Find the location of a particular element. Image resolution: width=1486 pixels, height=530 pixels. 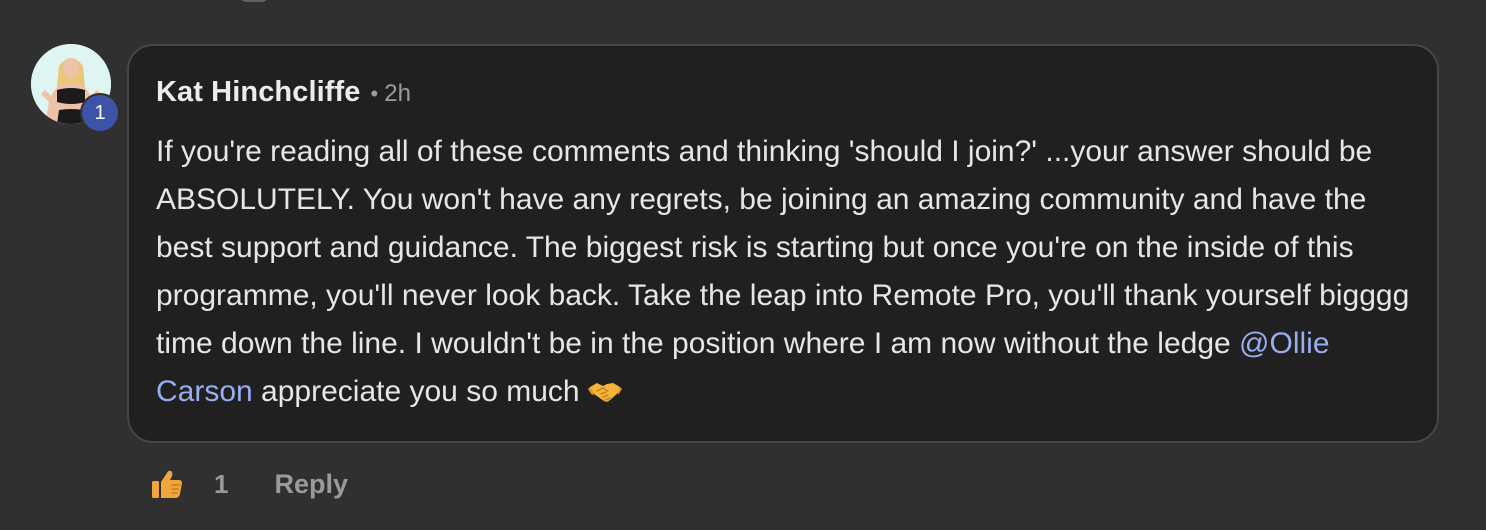

author-name: Kat Hinchcliffe is located at coordinates (258, 92).